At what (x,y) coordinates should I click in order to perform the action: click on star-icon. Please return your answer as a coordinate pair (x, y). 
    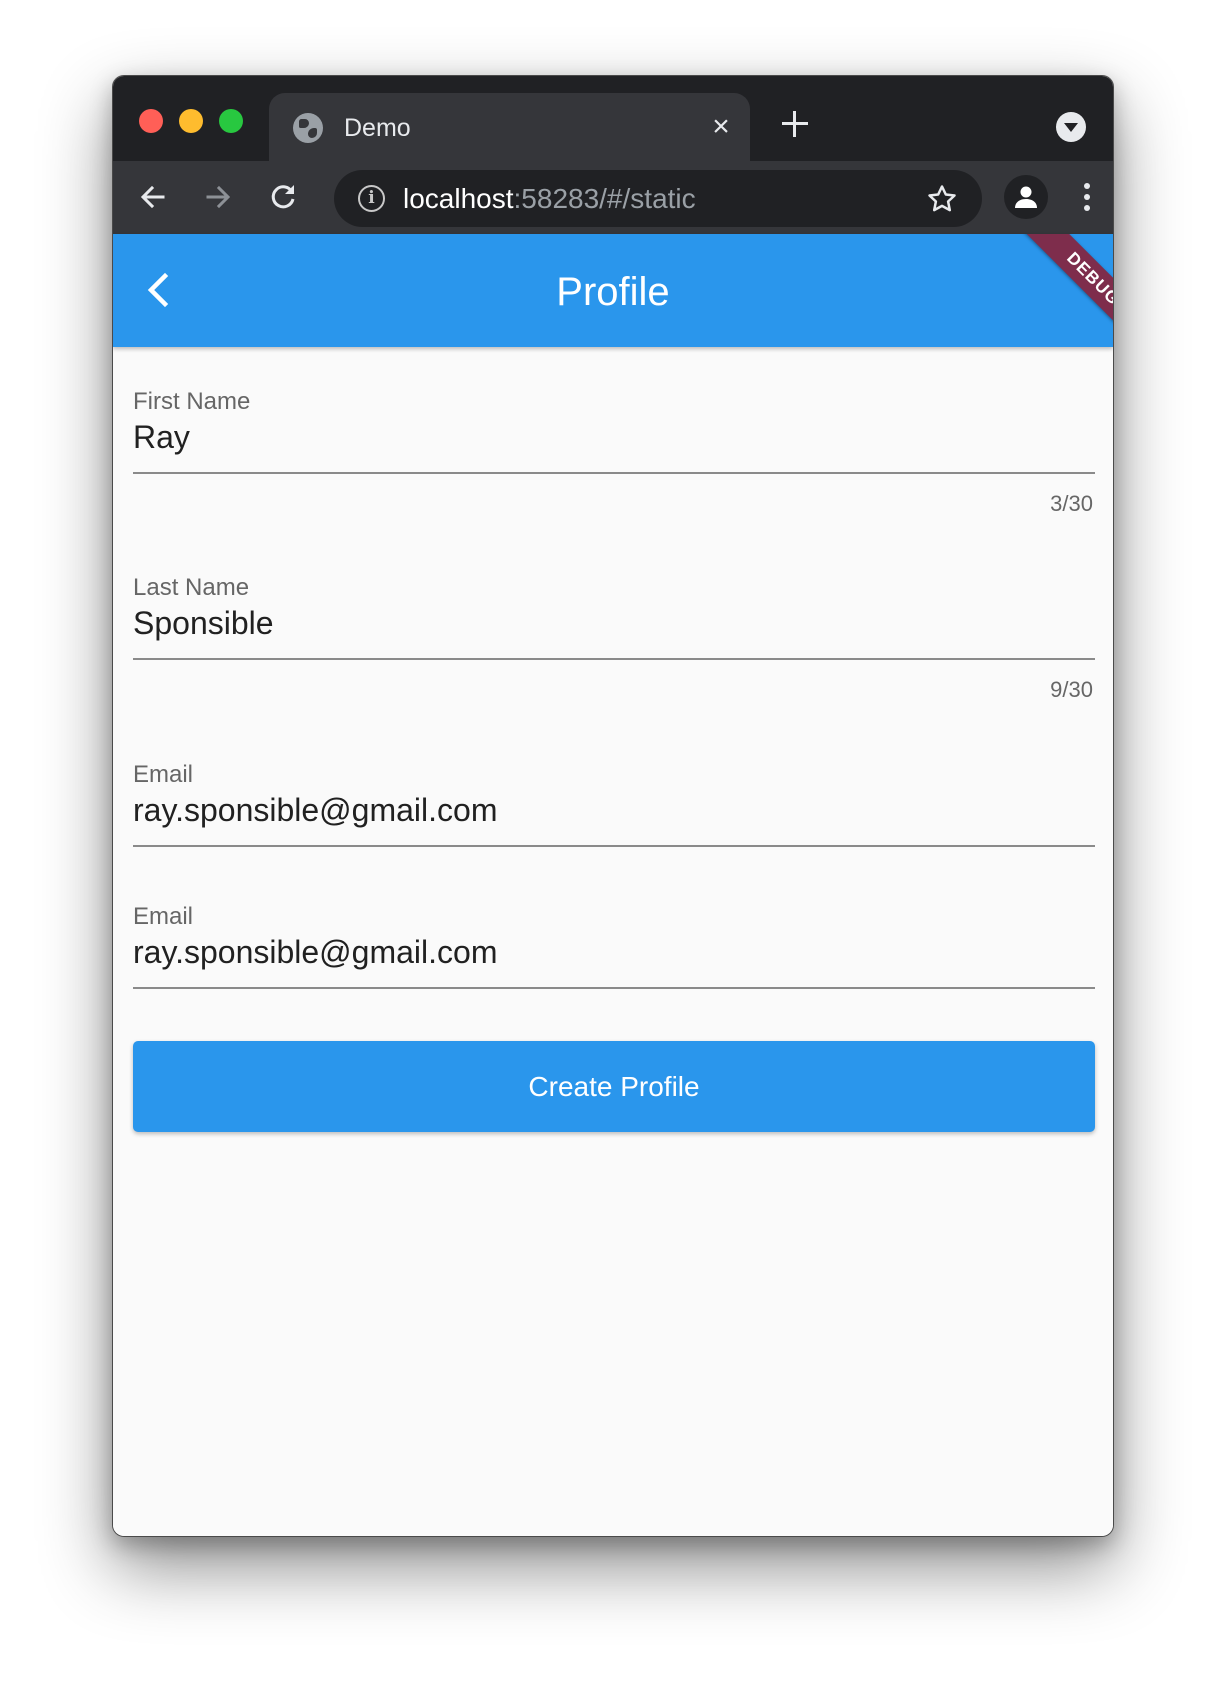
    Looking at the image, I should click on (942, 199).